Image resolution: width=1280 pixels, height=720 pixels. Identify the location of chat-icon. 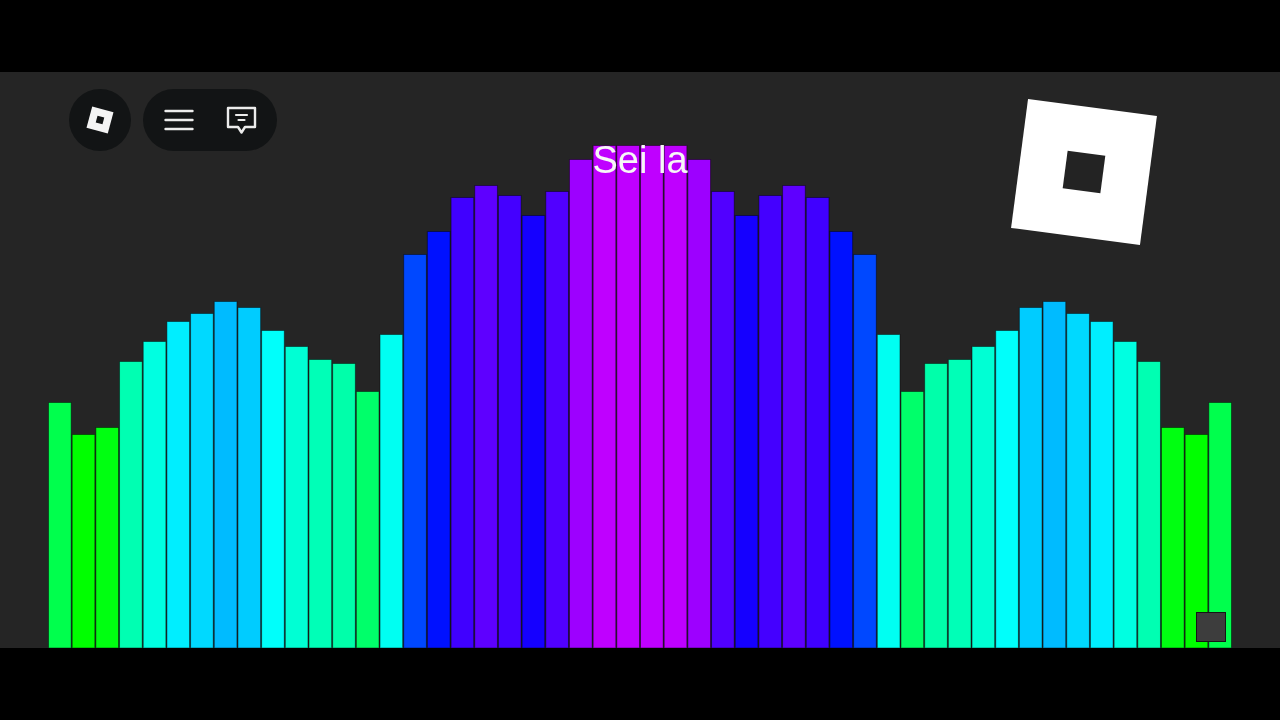
(241, 120).